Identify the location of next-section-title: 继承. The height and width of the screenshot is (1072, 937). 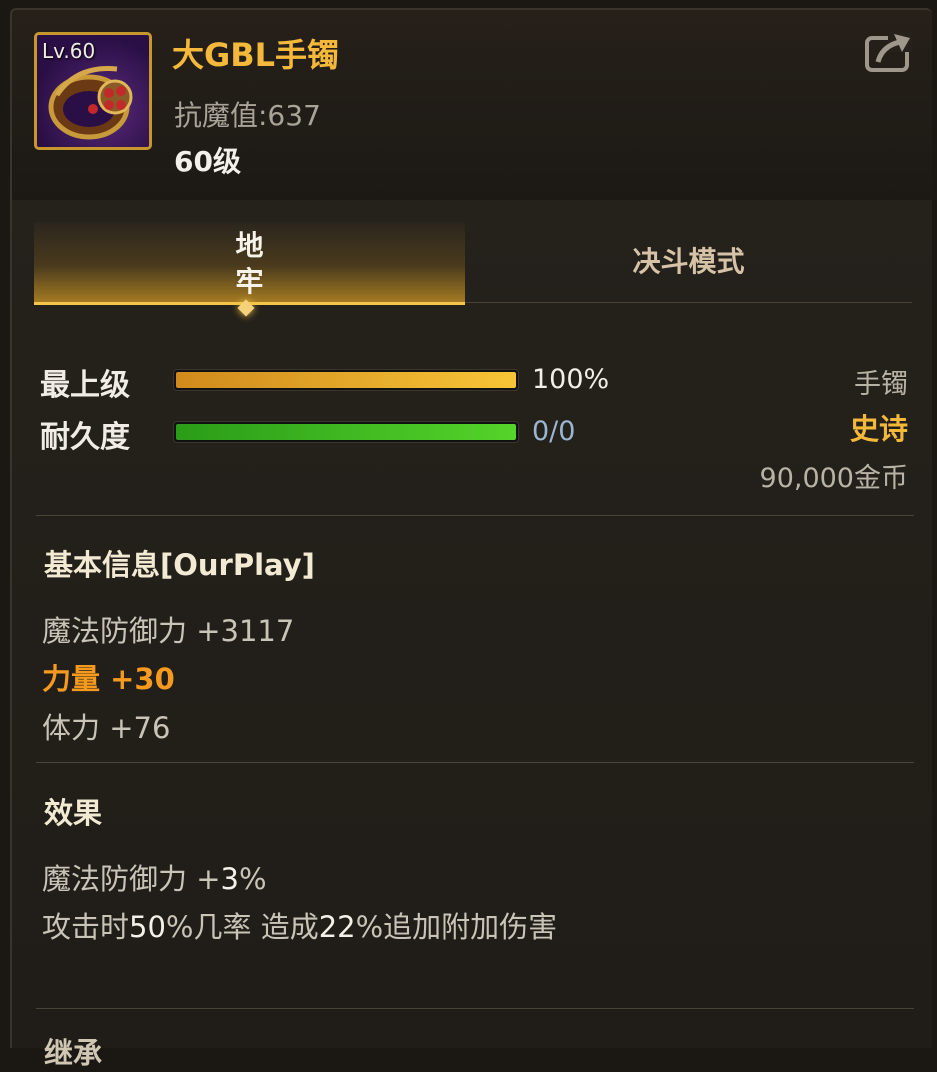
(73, 1053).